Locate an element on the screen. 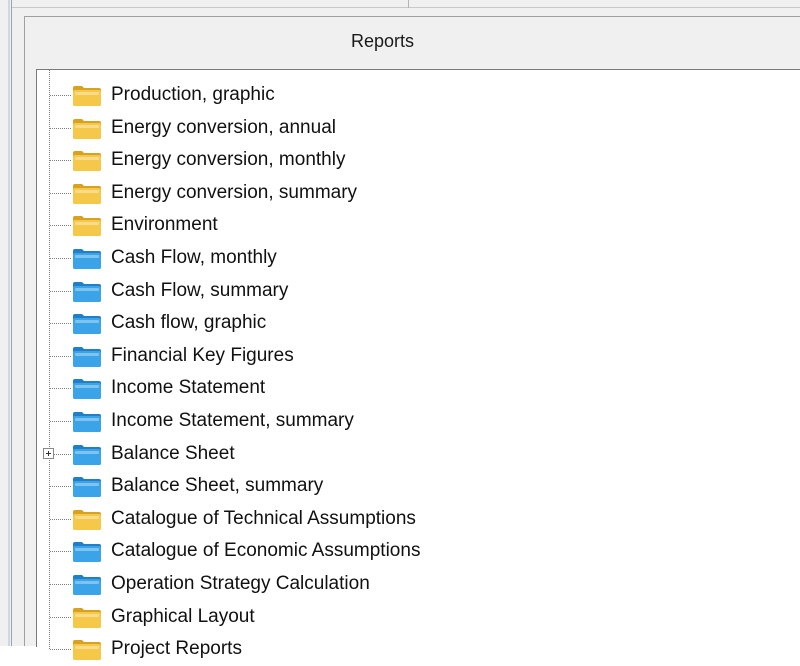 The height and width of the screenshot is (666, 800). tree-item: Graphical Layout is located at coordinates (417, 617).